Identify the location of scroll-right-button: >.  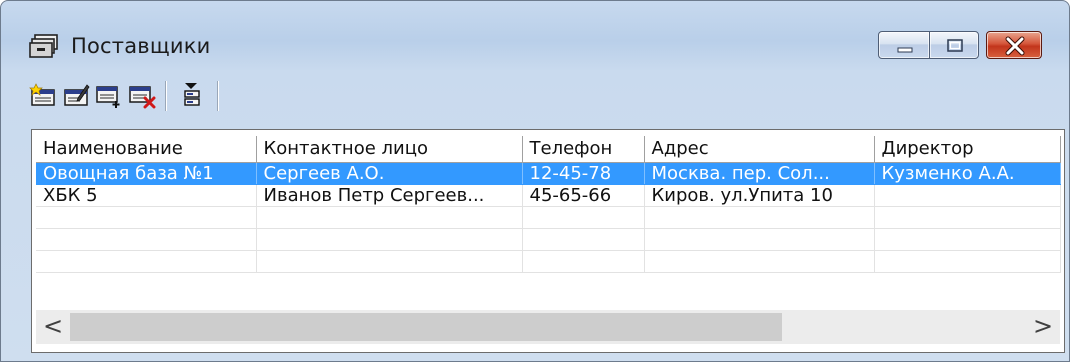
(1043, 327).